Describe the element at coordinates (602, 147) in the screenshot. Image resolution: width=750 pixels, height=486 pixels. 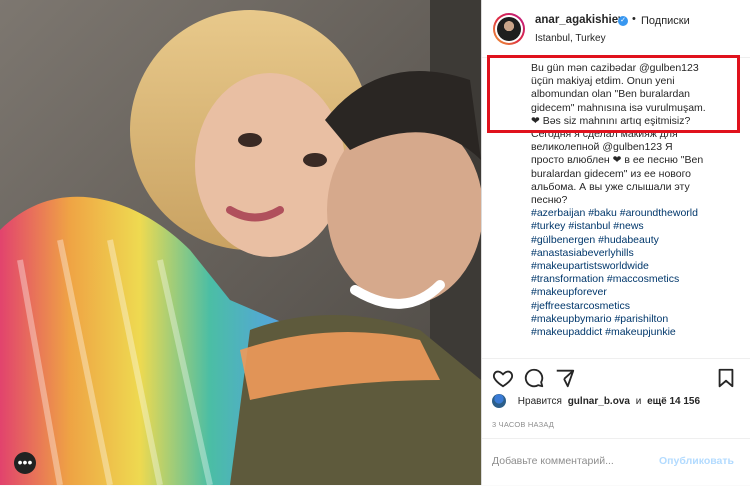
I see `caption-line: великолепной @gulben123 Я` at that location.